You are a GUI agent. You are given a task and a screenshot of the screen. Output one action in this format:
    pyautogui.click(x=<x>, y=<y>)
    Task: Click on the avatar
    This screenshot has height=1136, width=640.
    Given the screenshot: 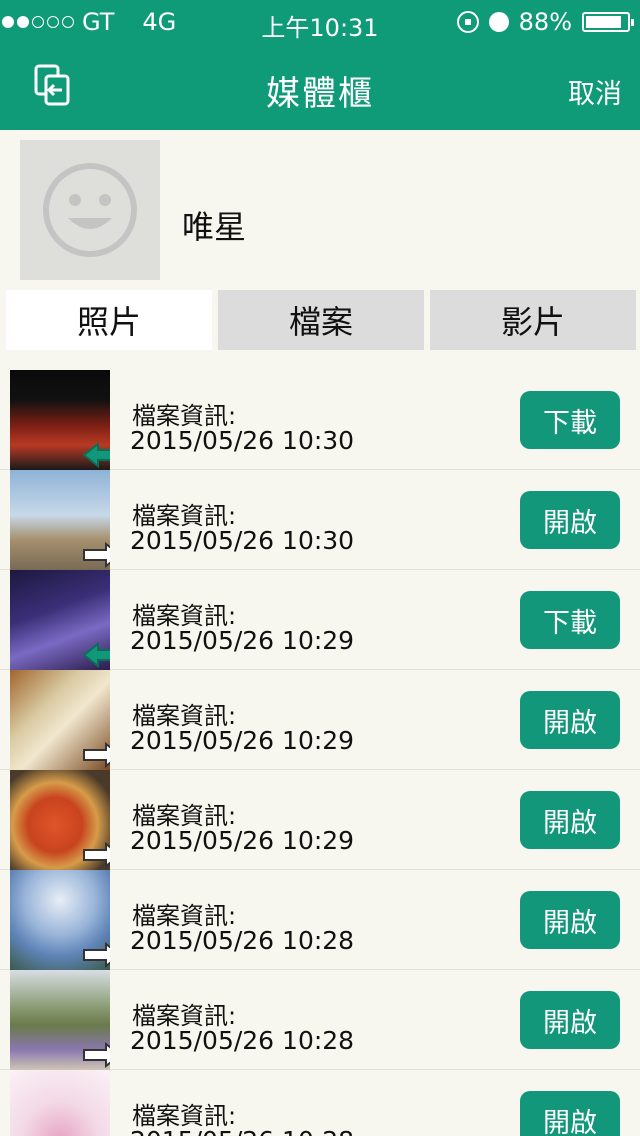 What is the action you would take?
    pyautogui.click(x=90, y=210)
    